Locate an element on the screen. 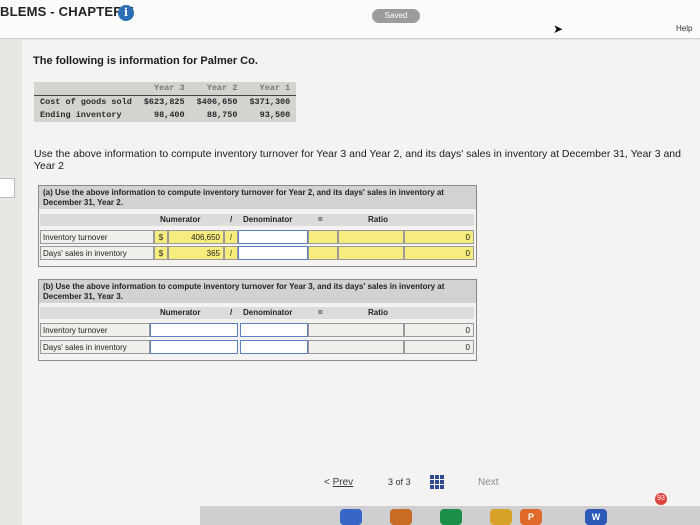 The image size is (700, 525). part-a-row2-currency: $ is located at coordinates (161, 253).